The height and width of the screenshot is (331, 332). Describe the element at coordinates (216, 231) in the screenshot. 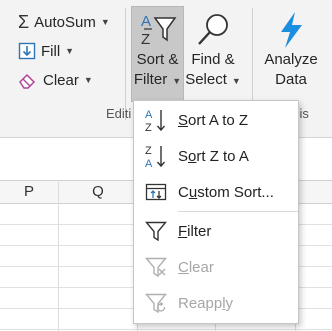

I see `menu-item-filter: Filter` at that location.